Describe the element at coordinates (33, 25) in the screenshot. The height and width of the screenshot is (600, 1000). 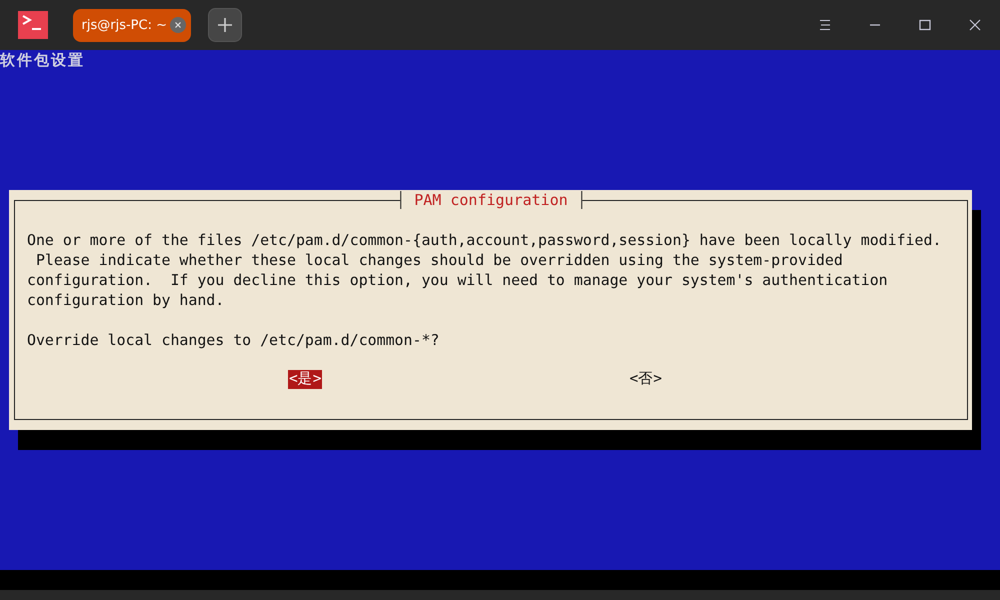
I see `terminal-icon` at that location.